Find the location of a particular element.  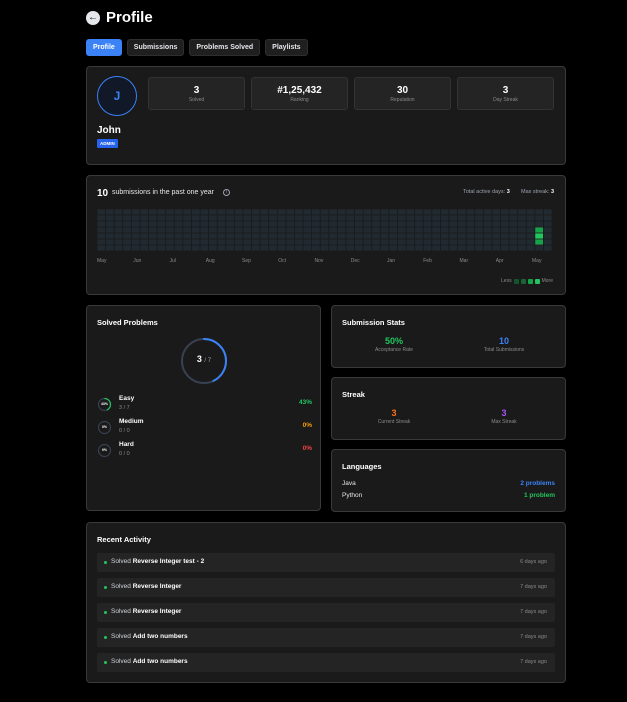

month-label: Jul is located at coordinates (172, 261).